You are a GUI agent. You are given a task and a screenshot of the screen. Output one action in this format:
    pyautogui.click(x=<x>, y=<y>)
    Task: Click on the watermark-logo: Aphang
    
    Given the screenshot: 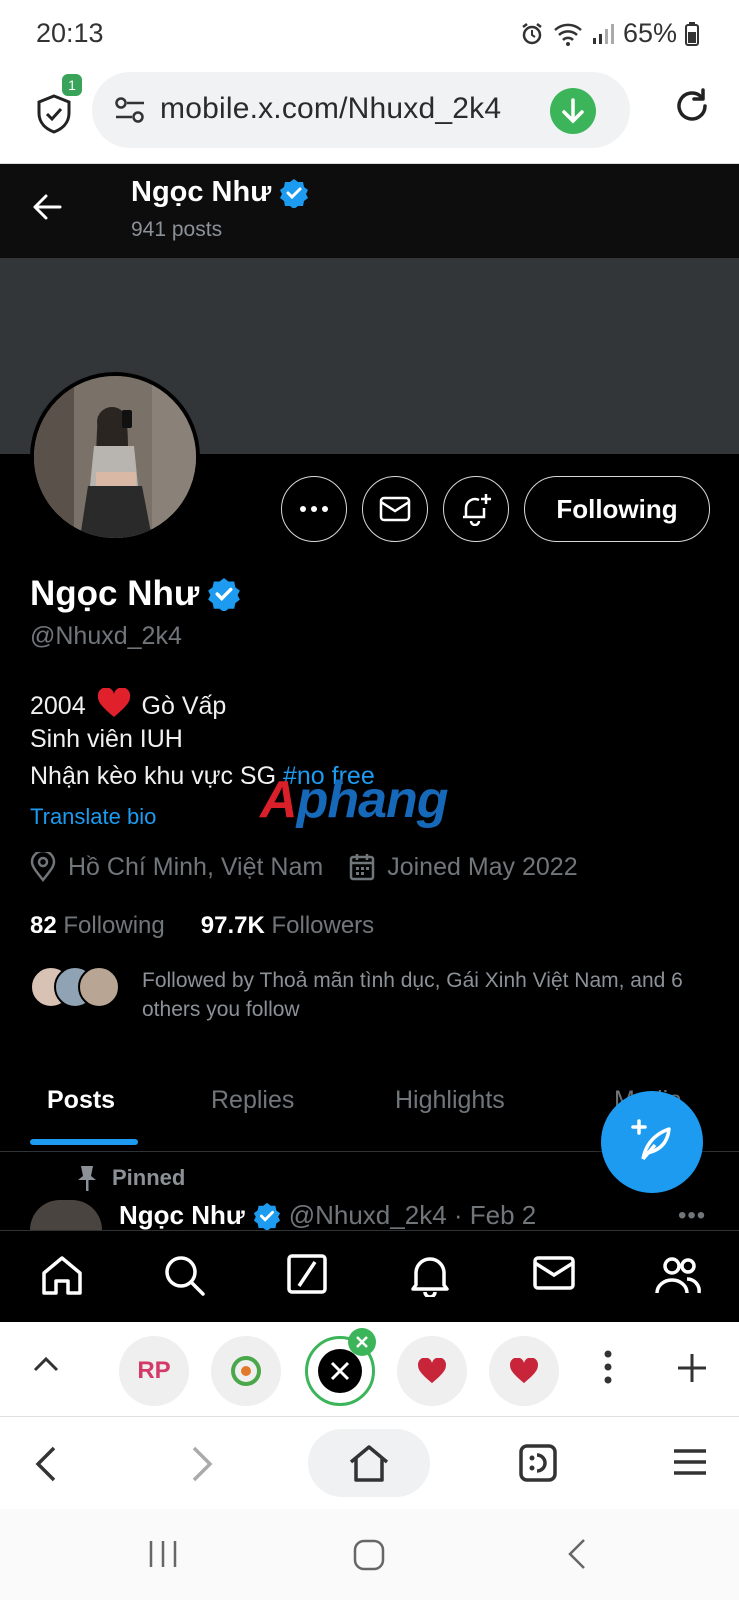 What is the action you would take?
    pyautogui.click(x=354, y=800)
    